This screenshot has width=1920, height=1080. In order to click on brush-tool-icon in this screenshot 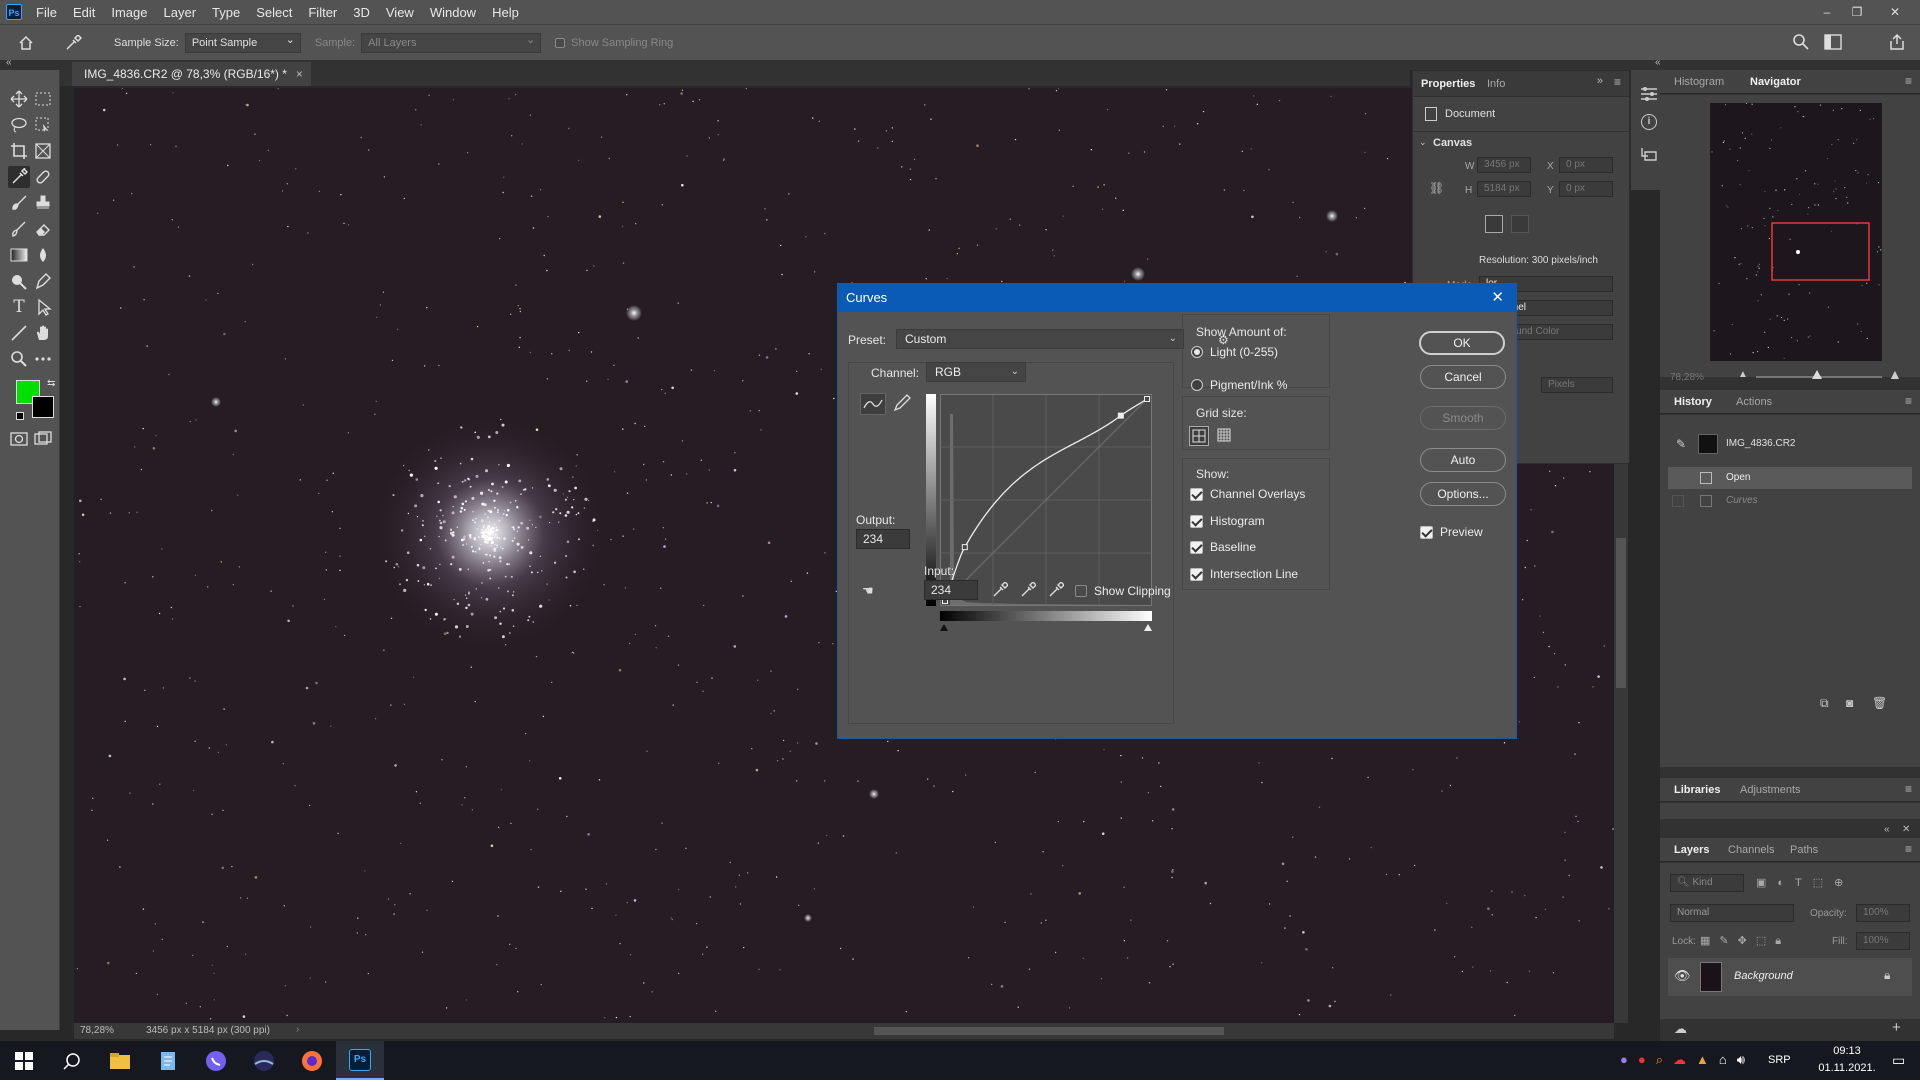, I will do `click(19, 203)`.